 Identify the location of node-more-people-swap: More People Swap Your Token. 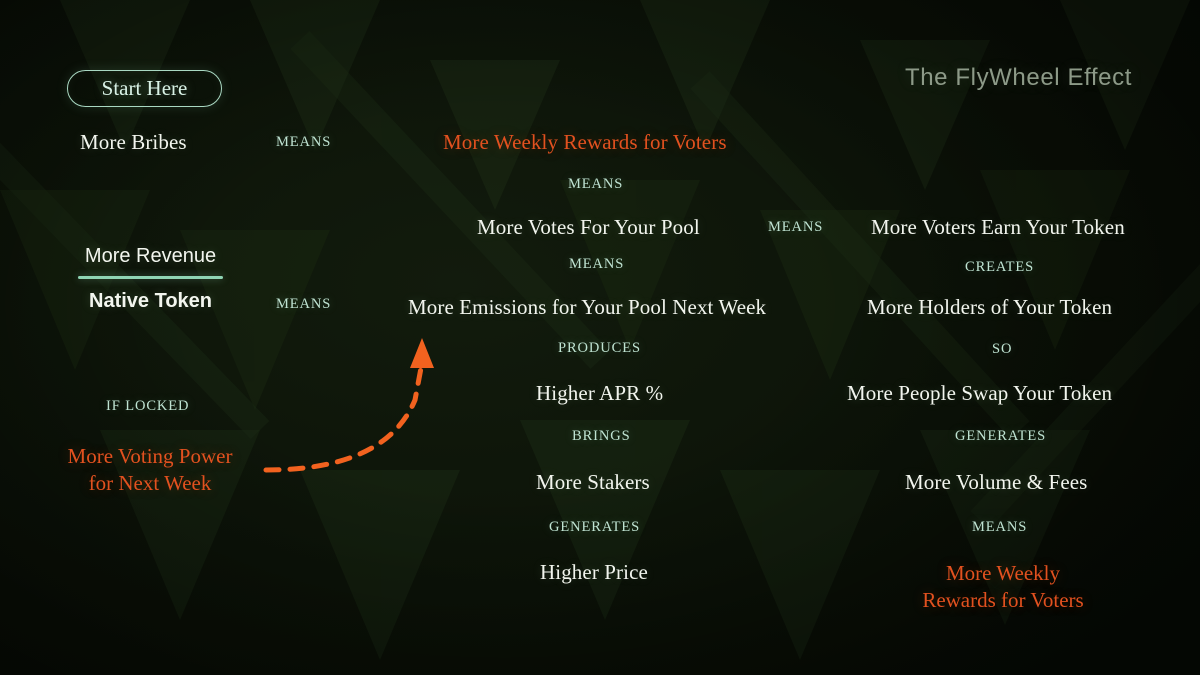
(979, 393).